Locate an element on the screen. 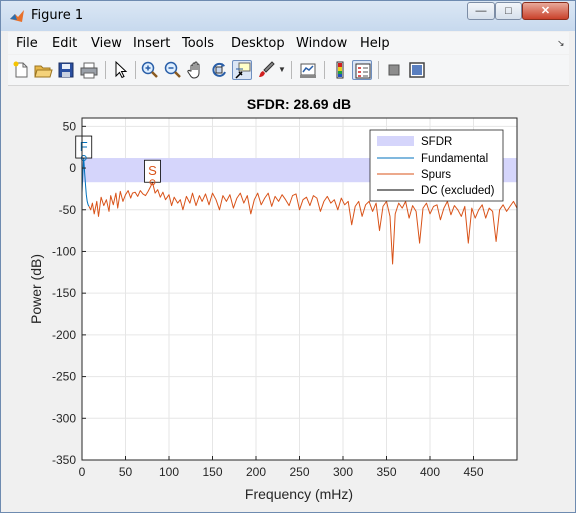 The image size is (576, 513). y-tick-label: 0 is located at coordinates (72, 168).